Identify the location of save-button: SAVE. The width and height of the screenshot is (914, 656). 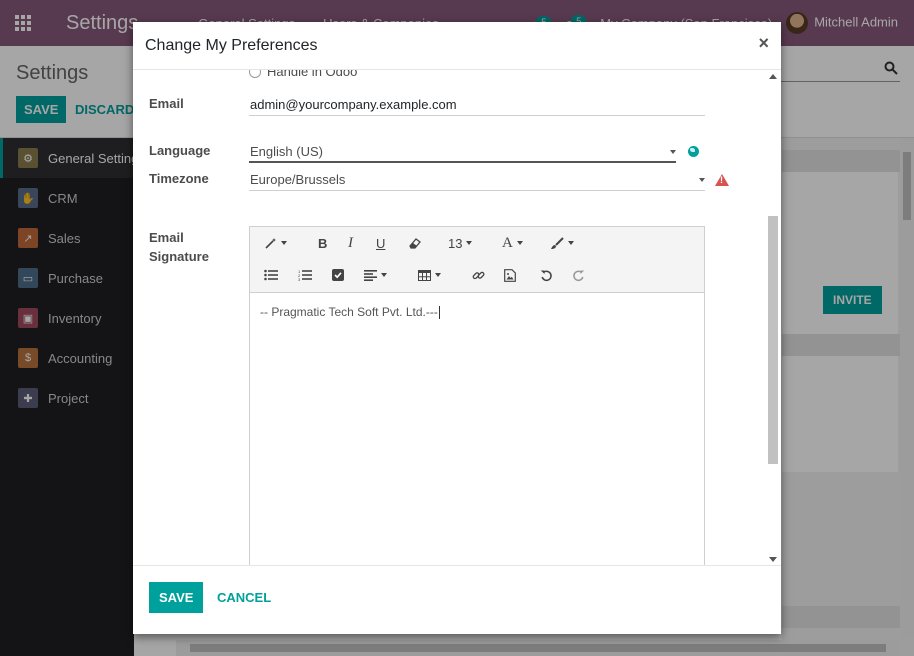
(176, 597).